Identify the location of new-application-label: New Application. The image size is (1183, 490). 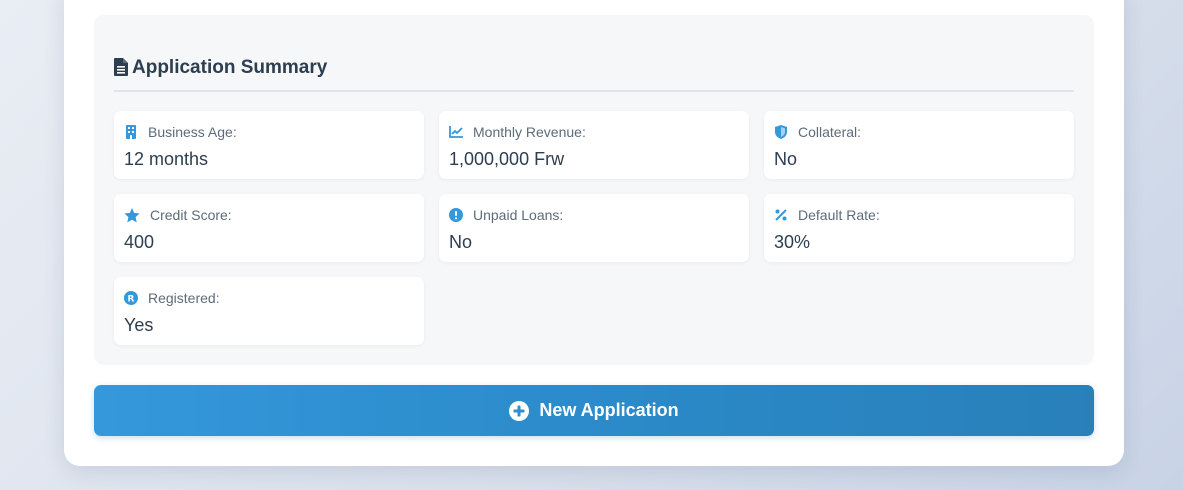
(609, 410).